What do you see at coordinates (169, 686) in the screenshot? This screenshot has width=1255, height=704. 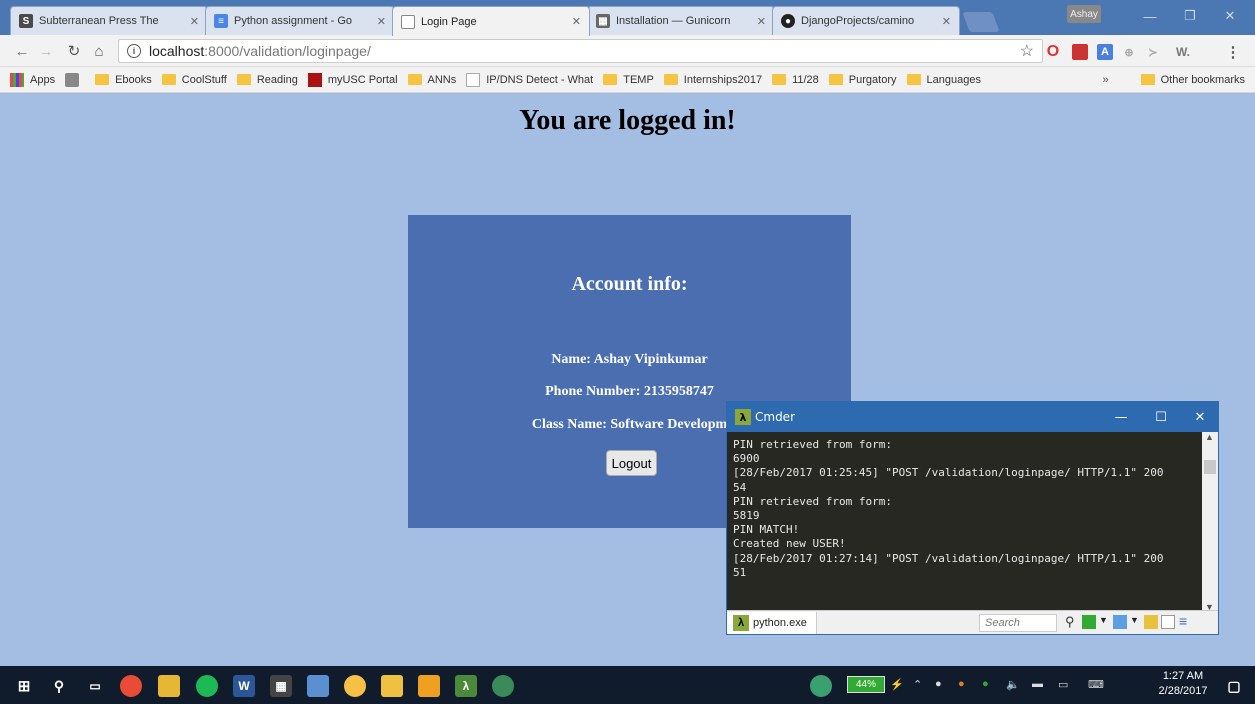 I see `sticky-app-icon` at bounding box center [169, 686].